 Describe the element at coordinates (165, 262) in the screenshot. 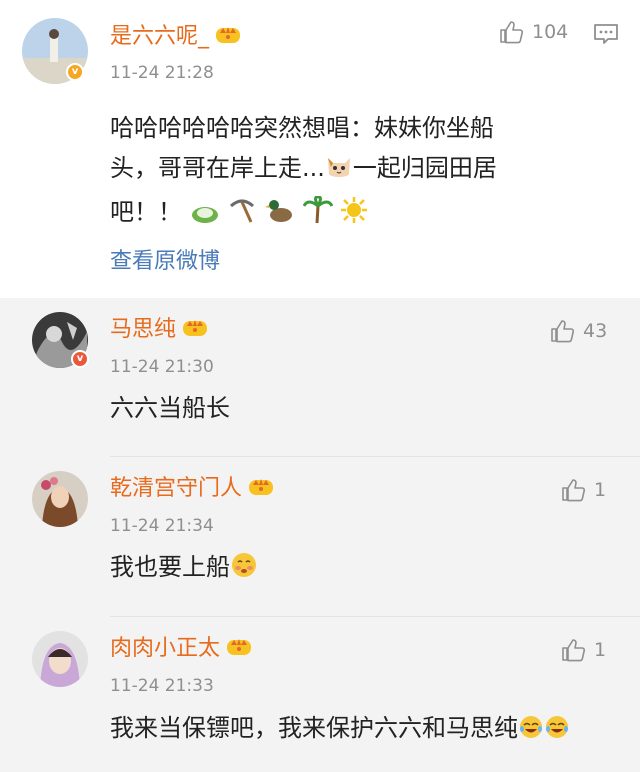

I see `view-original-link: 查看原微博` at that location.